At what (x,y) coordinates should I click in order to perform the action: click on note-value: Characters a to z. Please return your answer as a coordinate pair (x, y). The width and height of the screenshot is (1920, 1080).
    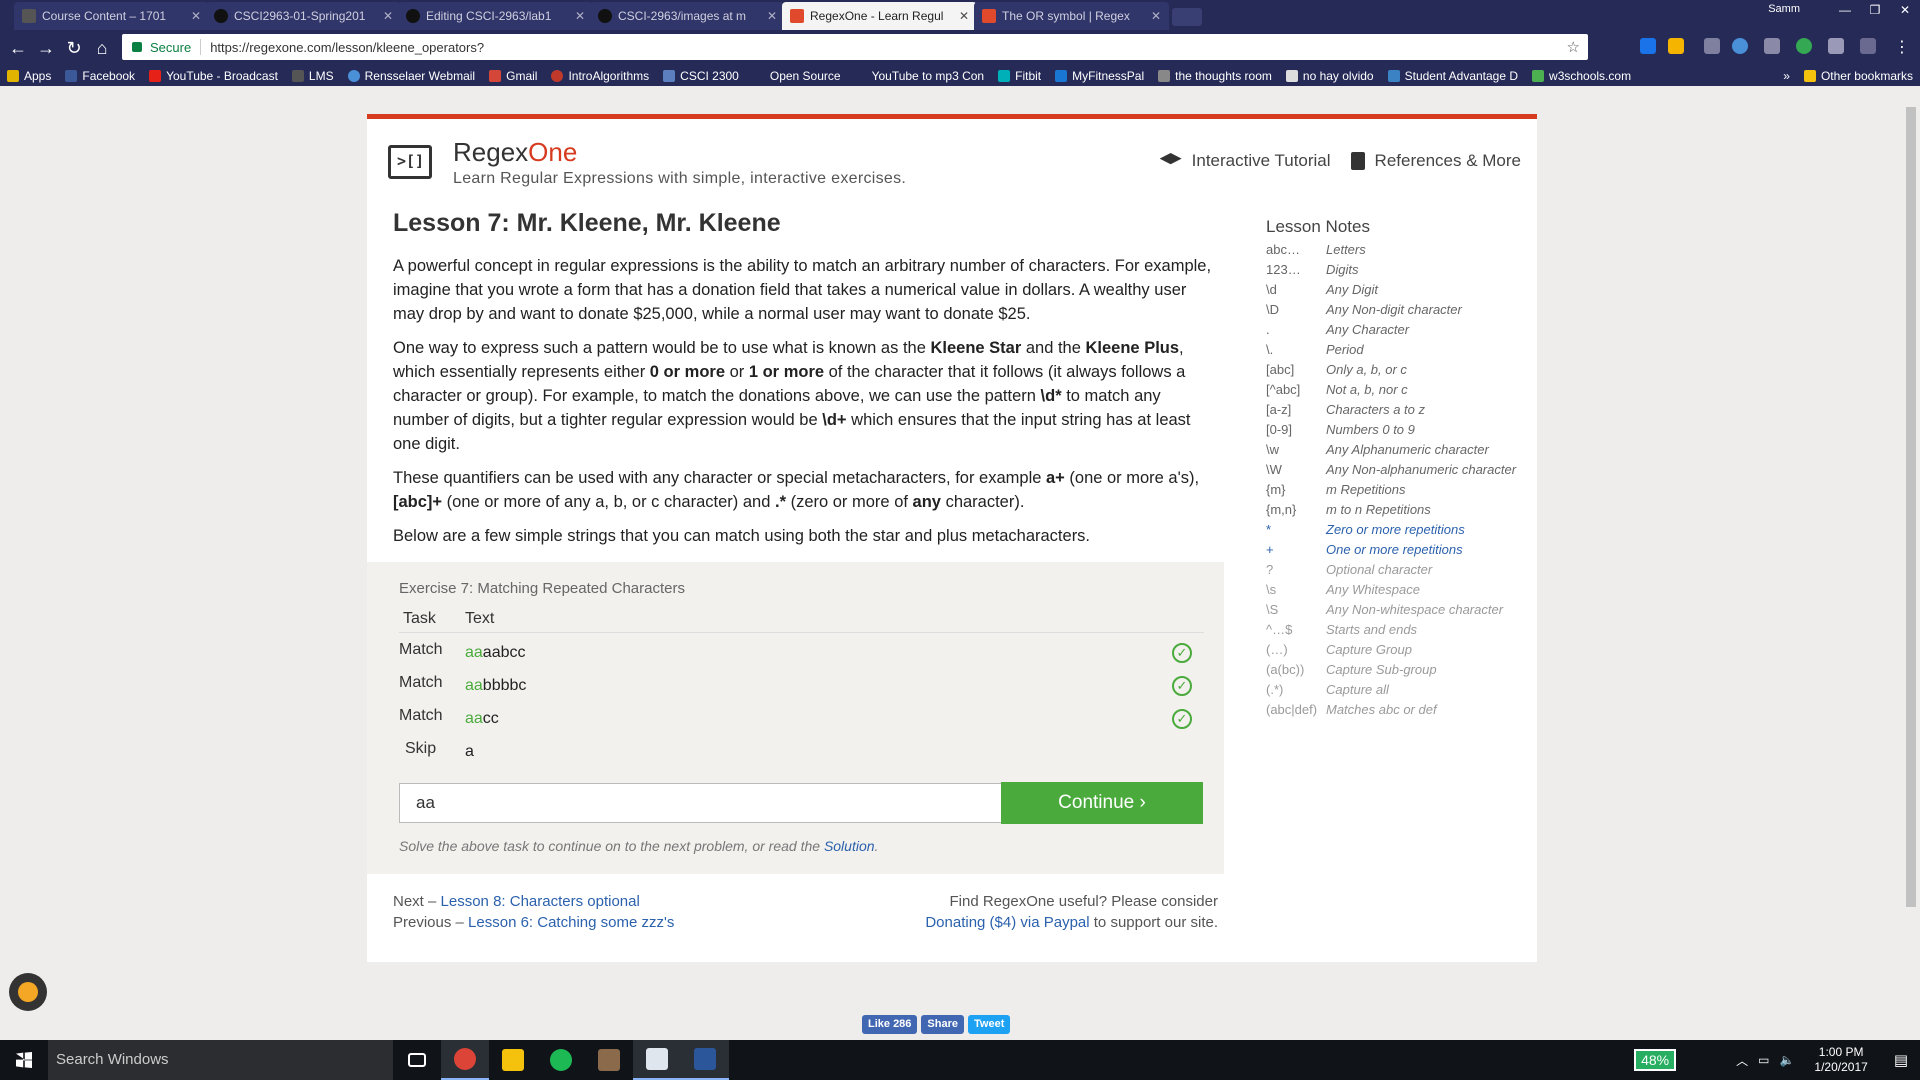
    Looking at the image, I should click on (1375, 409).